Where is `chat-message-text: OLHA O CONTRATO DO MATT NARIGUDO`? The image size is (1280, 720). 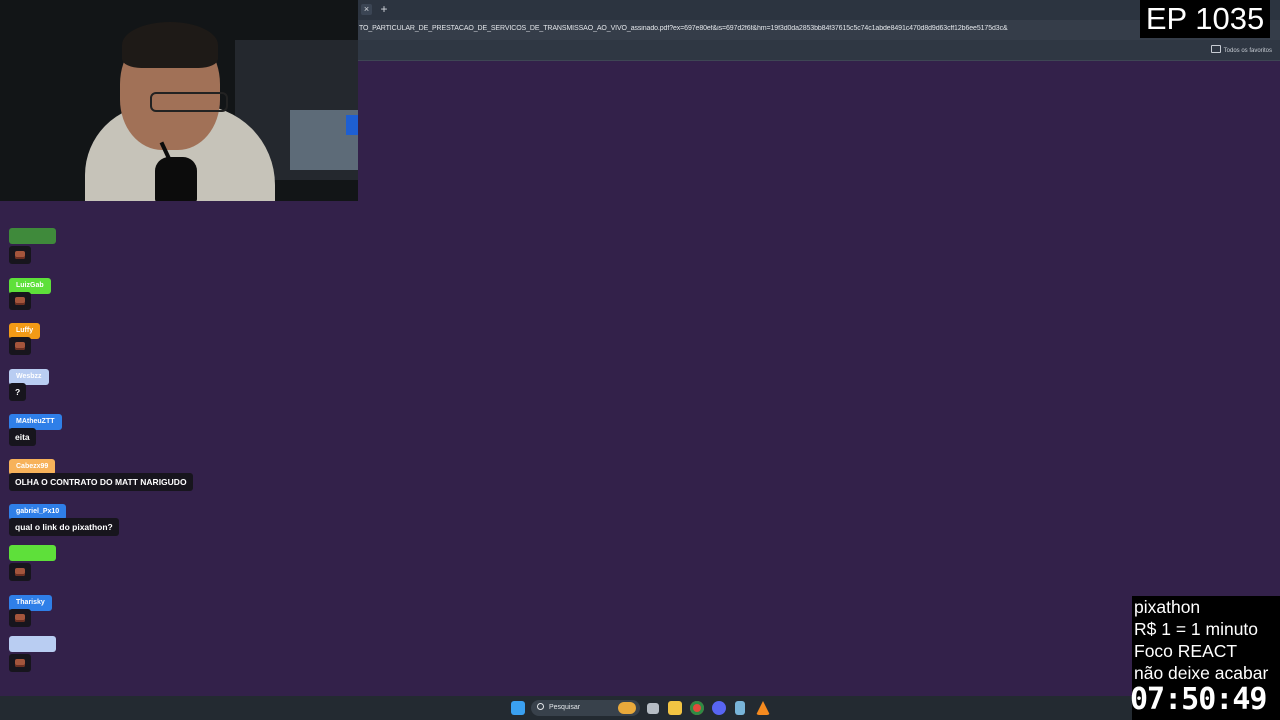 chat-message-text: OLHA O CONTRATO DO MATT NARIGUDO is located at coordinates (101, 482).